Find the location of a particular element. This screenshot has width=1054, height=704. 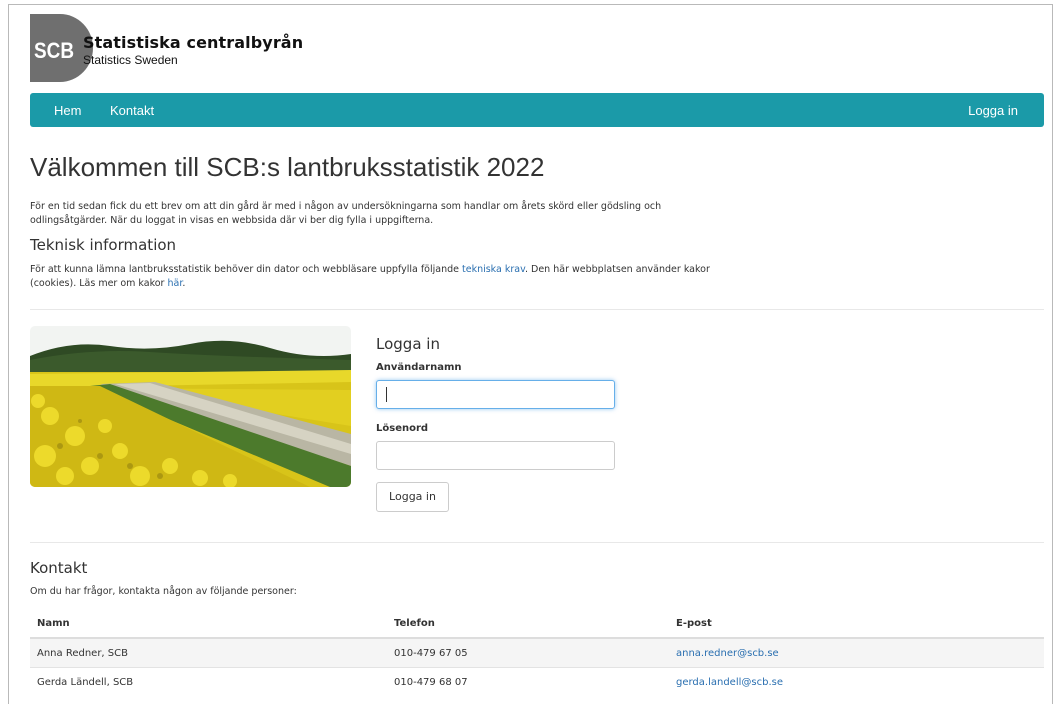

tech-text-part3: . is located at coordinates (184, 283).